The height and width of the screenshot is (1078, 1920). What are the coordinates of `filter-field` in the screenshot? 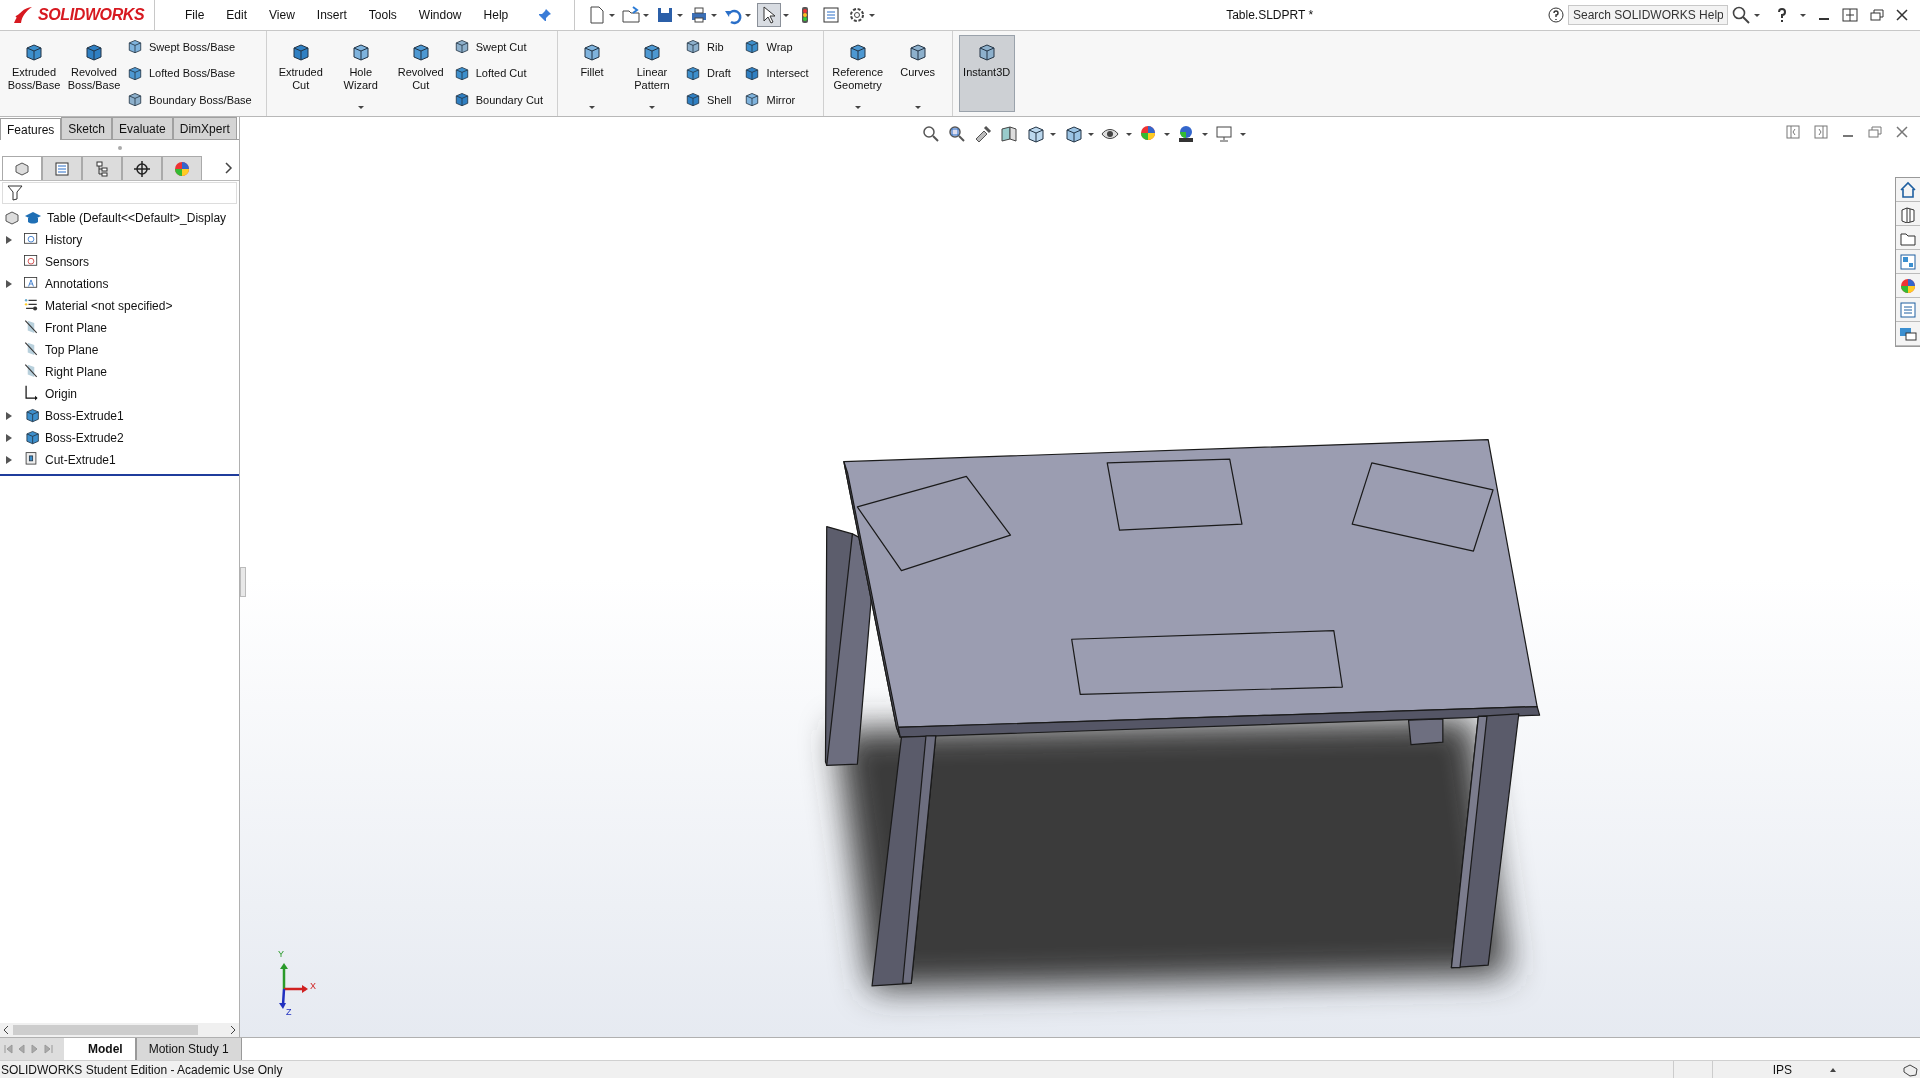 It's located at (119, 193).